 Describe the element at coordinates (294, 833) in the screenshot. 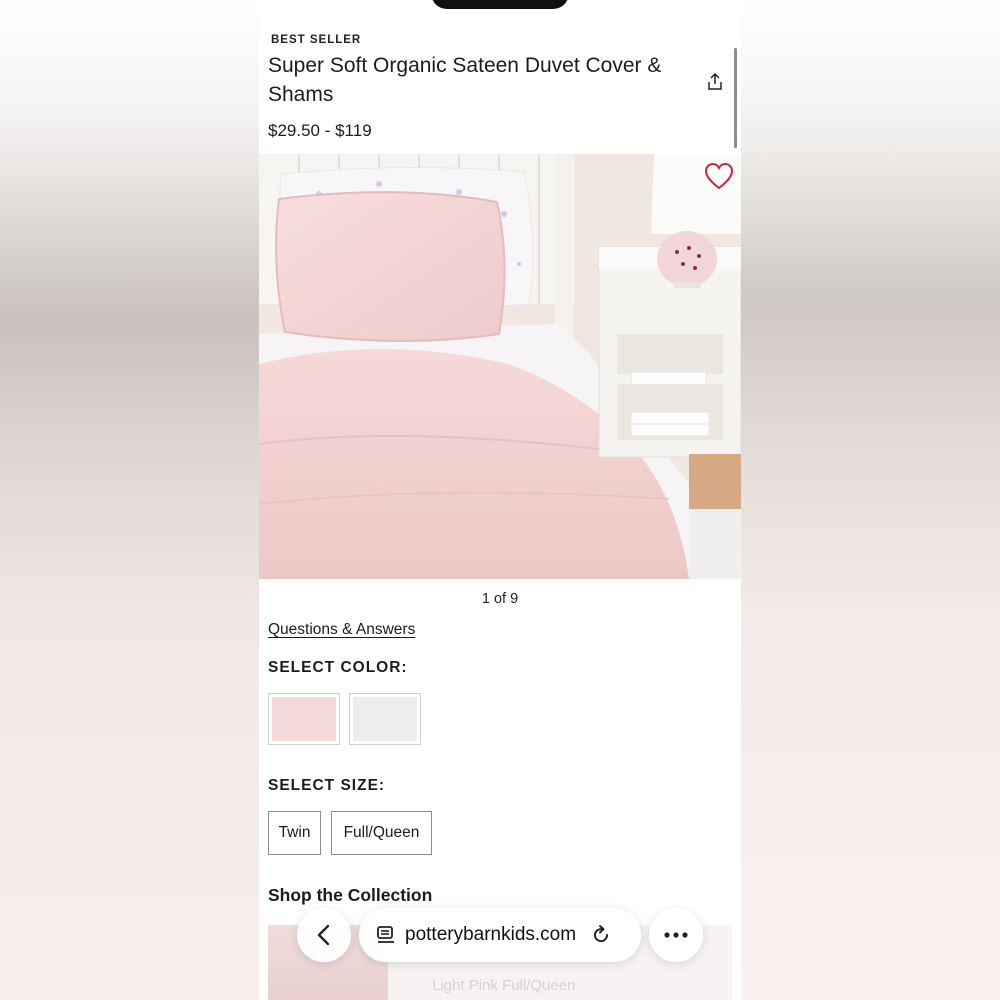

I see `size-button-twin: Twin` at that location.